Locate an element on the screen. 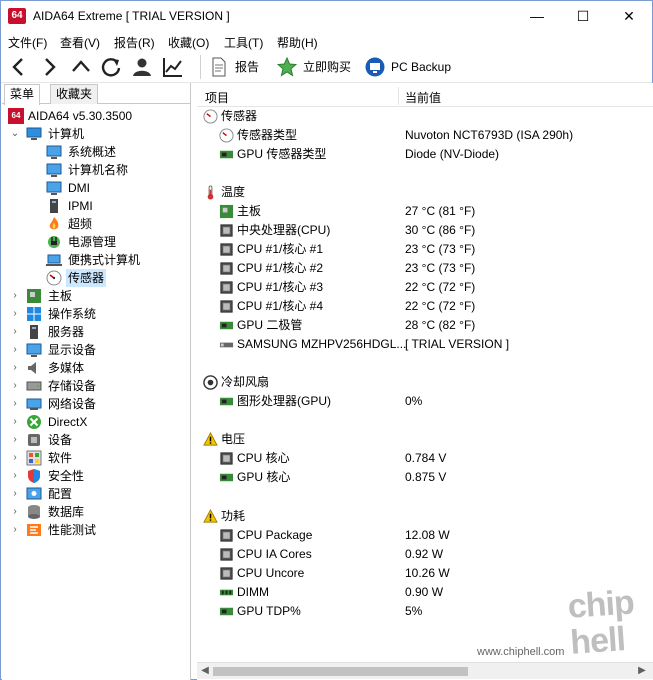 This screenshot has width=653, height=680. column-item-header: 项目 is located at coordinates (217, 97).